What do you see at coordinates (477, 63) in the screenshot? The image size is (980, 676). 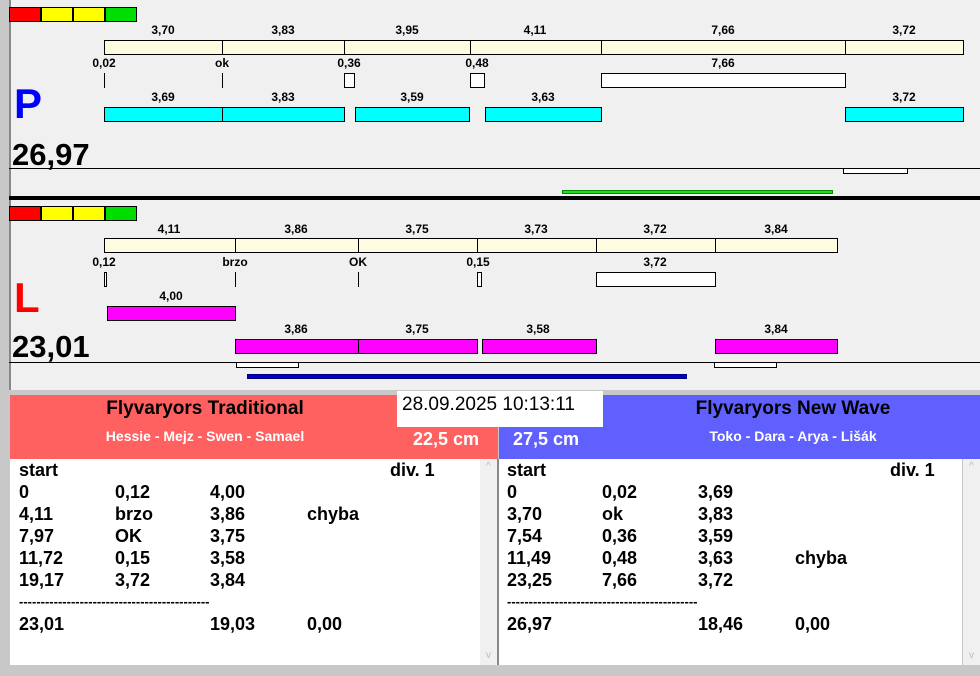 I see `gap-label: 0,48` at bounding box center [477, 63].